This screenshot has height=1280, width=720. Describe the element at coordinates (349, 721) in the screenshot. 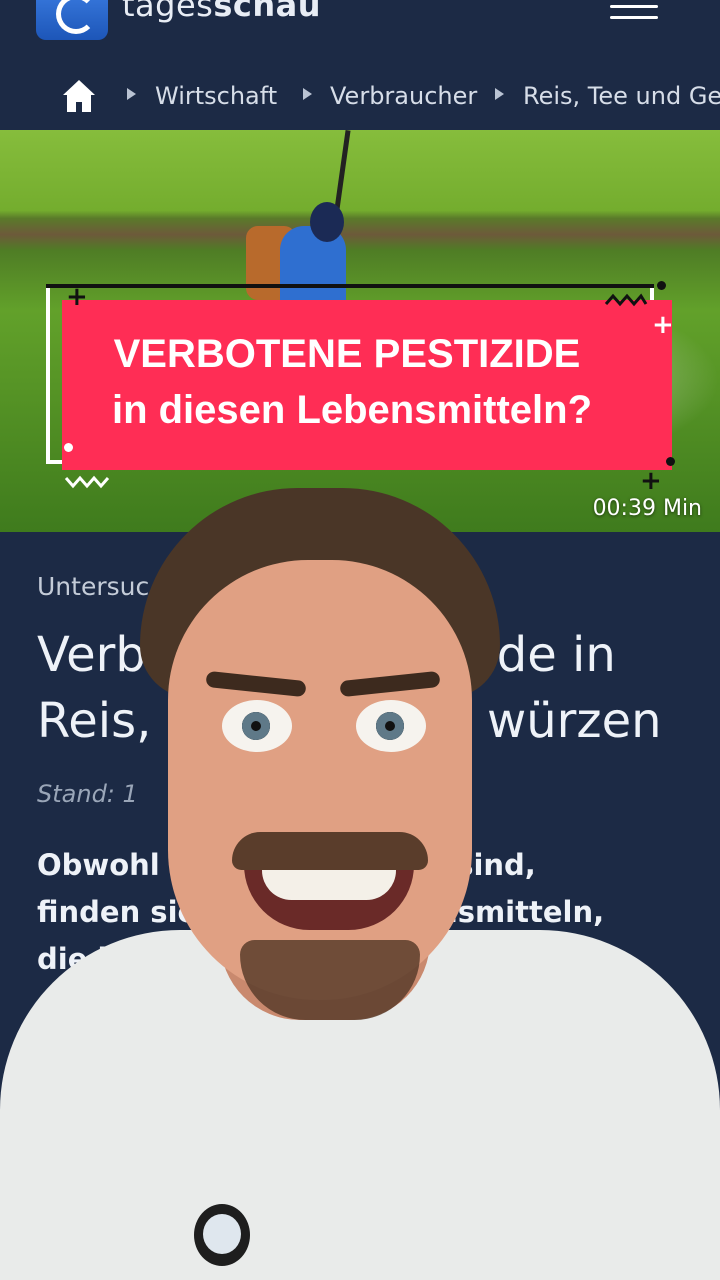

I see `headline-line: Reis, würzen` at that location.